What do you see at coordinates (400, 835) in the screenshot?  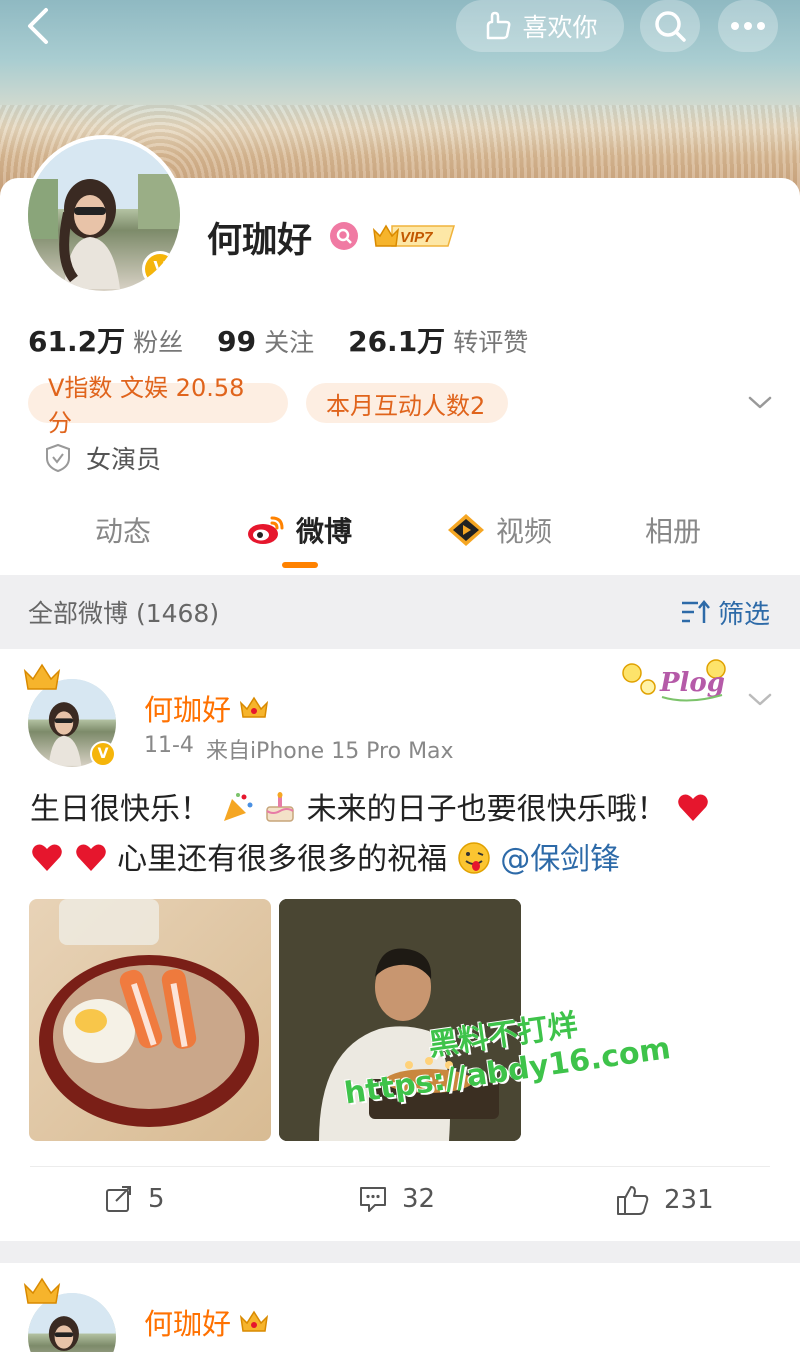 I see `post-text: 生日很快乐！ 未来的日子也要很快乐哦！ 心里还有很多很多的祝福 @保剑锋` at bounding box center [400, 835].